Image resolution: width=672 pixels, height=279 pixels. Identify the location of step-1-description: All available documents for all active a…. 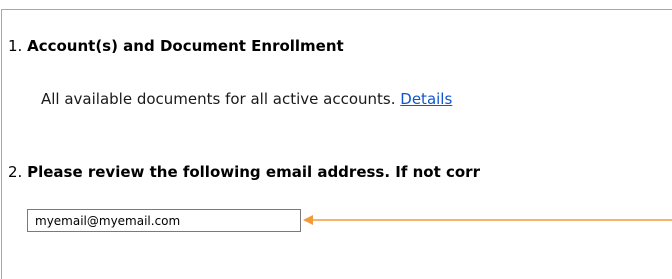
(246, 99).